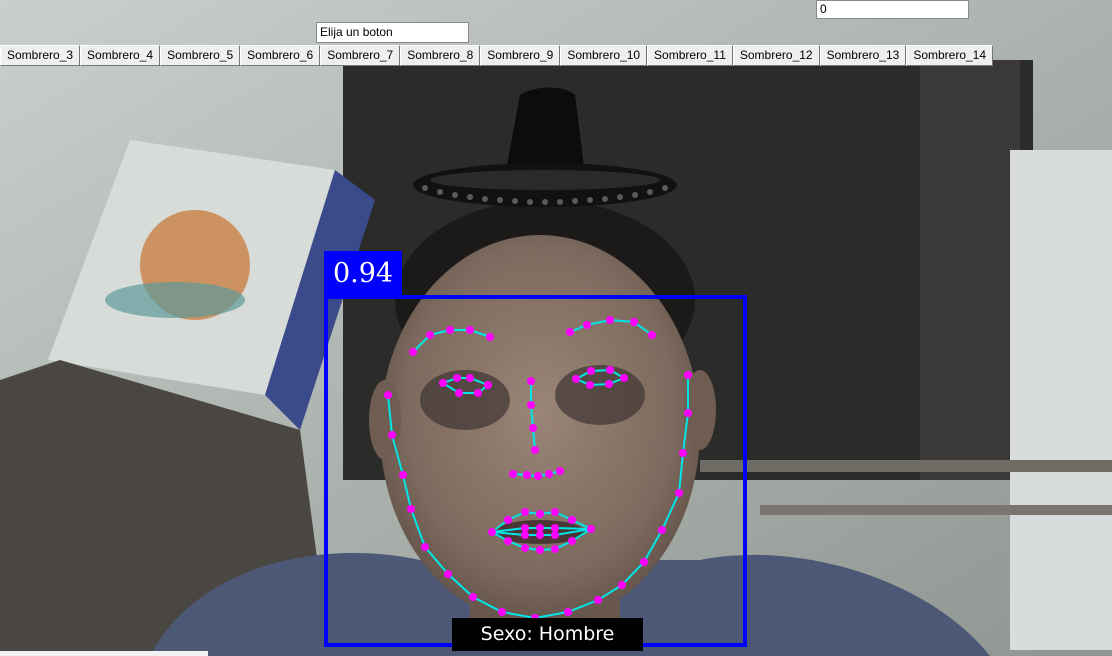 Image resolution: width=1112 pixels, height=656 pixels. Describe the element at coordinates (200, 55) in the screenshot. I see `hat-button-5: Sombrero_5` at that location.